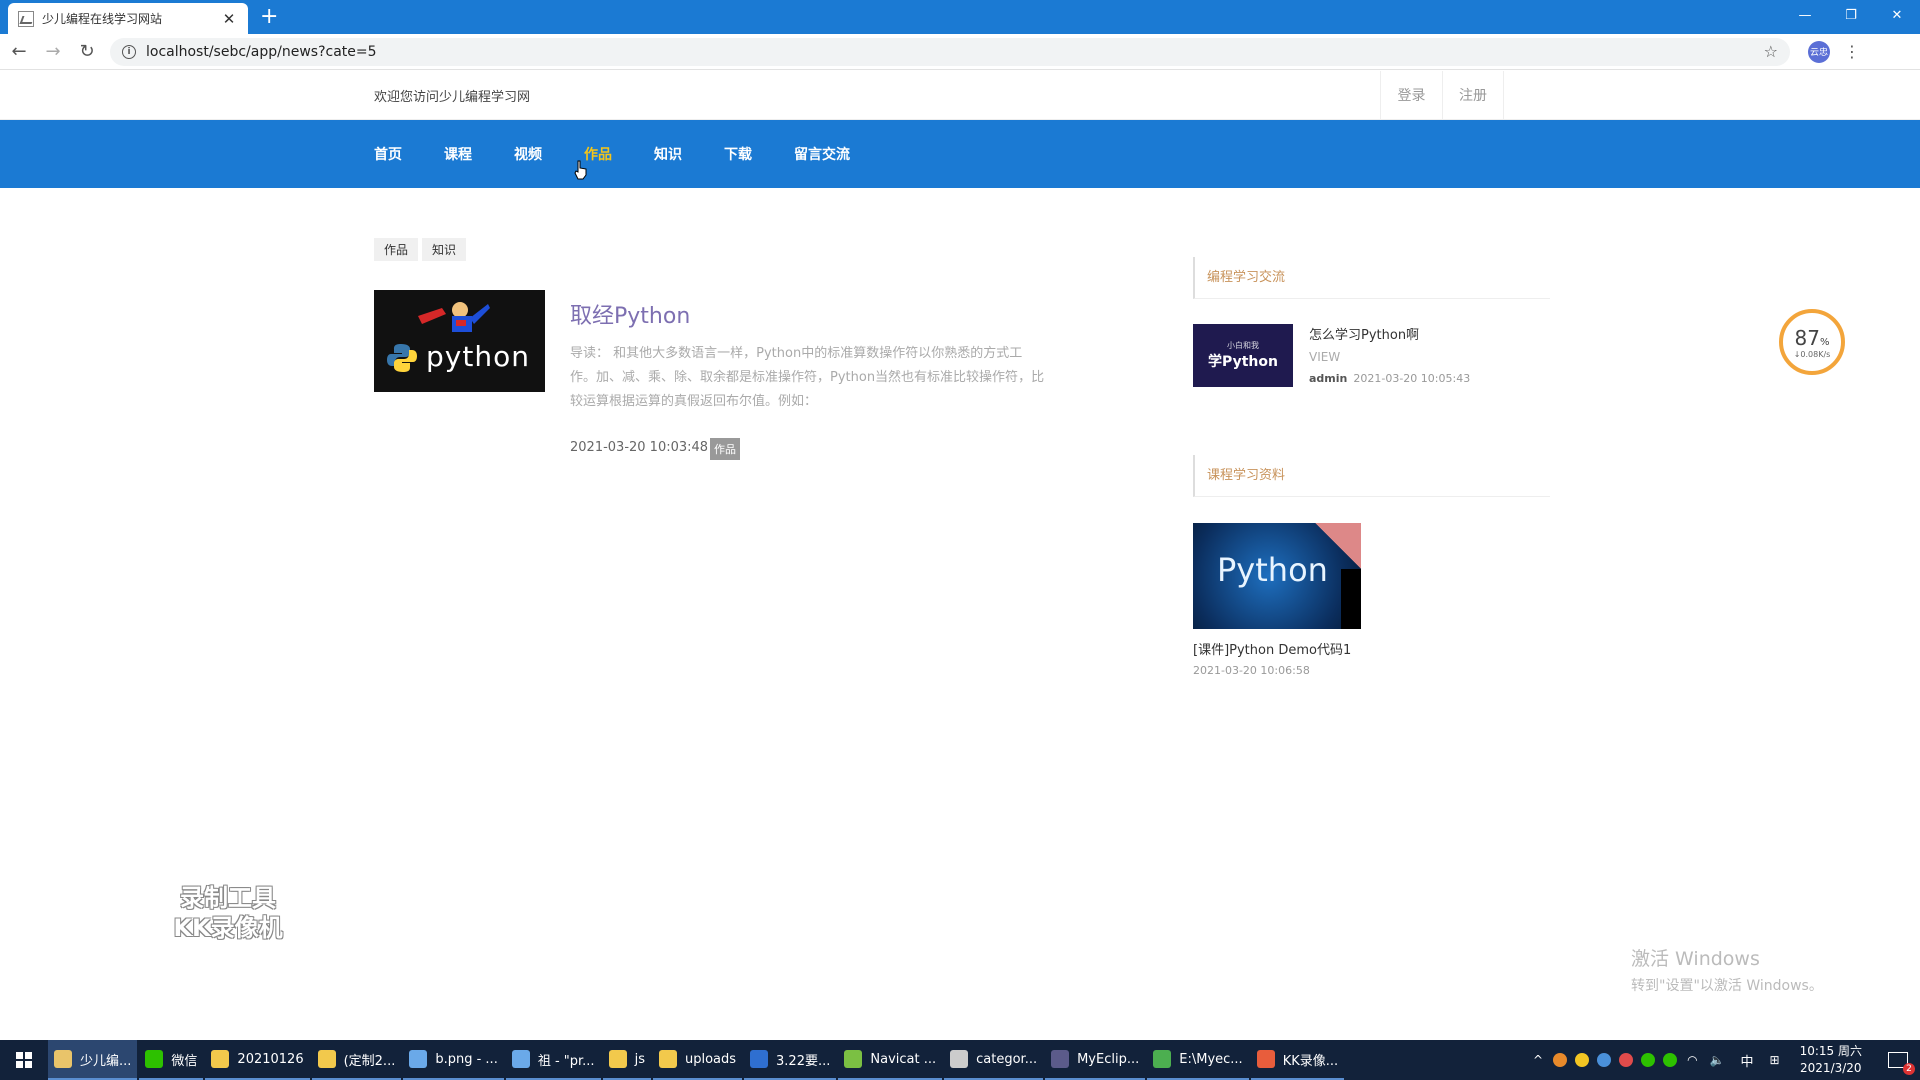 The image size is (1920, 1080). What do you see at coordinates (19, 52) in the screenshot?
I see `back-icon: ←` at bounding box center [19, 52].